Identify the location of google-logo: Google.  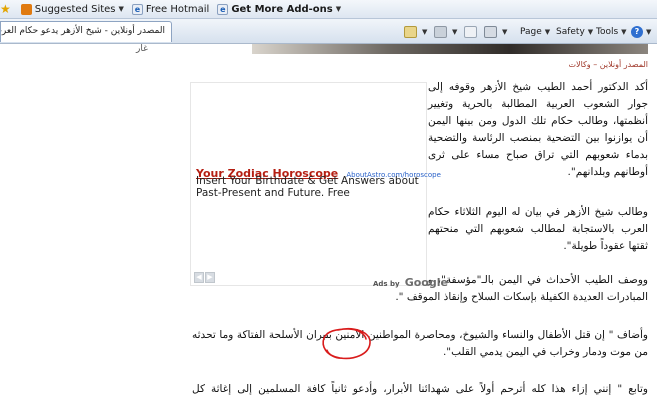
(426, 282).